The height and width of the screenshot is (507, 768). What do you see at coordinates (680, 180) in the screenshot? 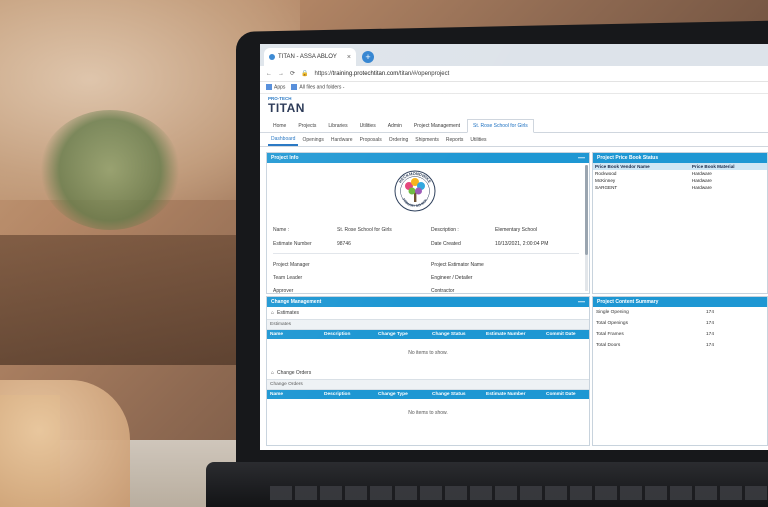
I see `table-row: McKinney Hardware` at bounding box center [680, 180].